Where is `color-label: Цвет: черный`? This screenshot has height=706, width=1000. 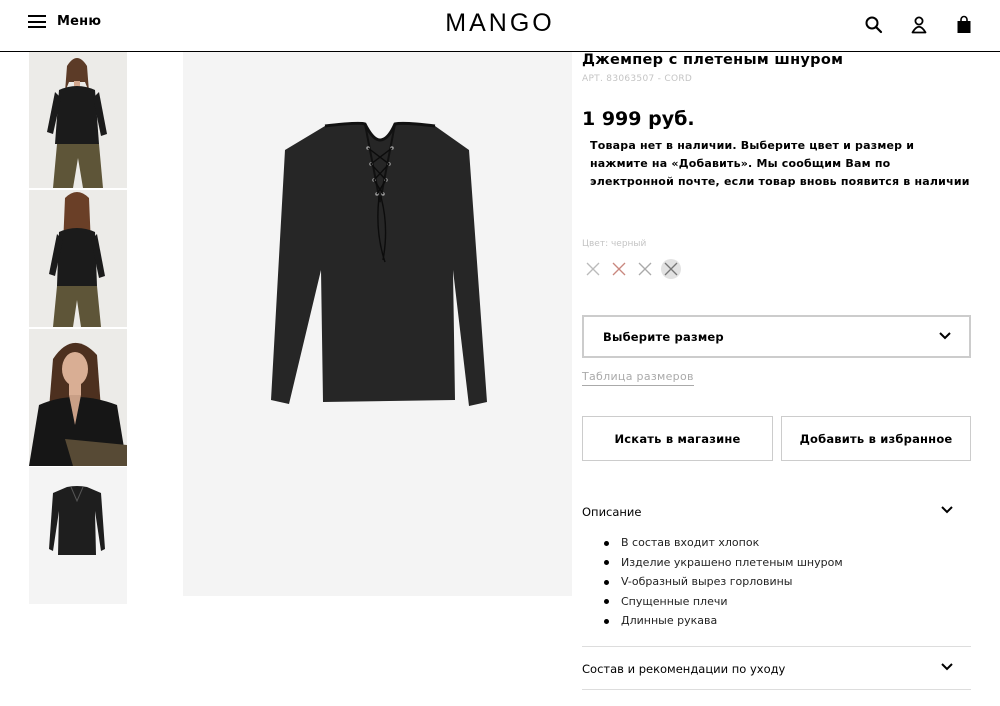 color-label: Цвет: черный is located at coordinates (614, 244).